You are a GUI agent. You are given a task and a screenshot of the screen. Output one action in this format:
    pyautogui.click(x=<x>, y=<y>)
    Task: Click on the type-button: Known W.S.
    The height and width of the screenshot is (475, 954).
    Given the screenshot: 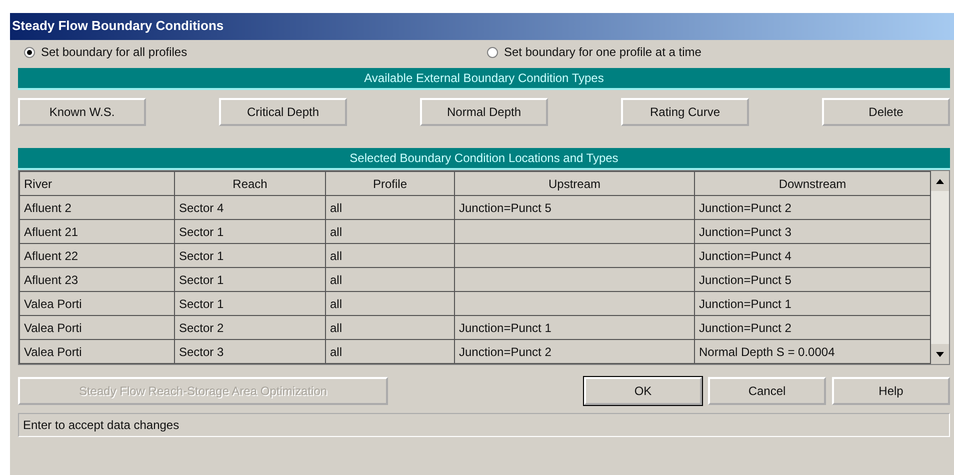 What is the action you would take?
    pyautogui.click(x=82, y=112)
    